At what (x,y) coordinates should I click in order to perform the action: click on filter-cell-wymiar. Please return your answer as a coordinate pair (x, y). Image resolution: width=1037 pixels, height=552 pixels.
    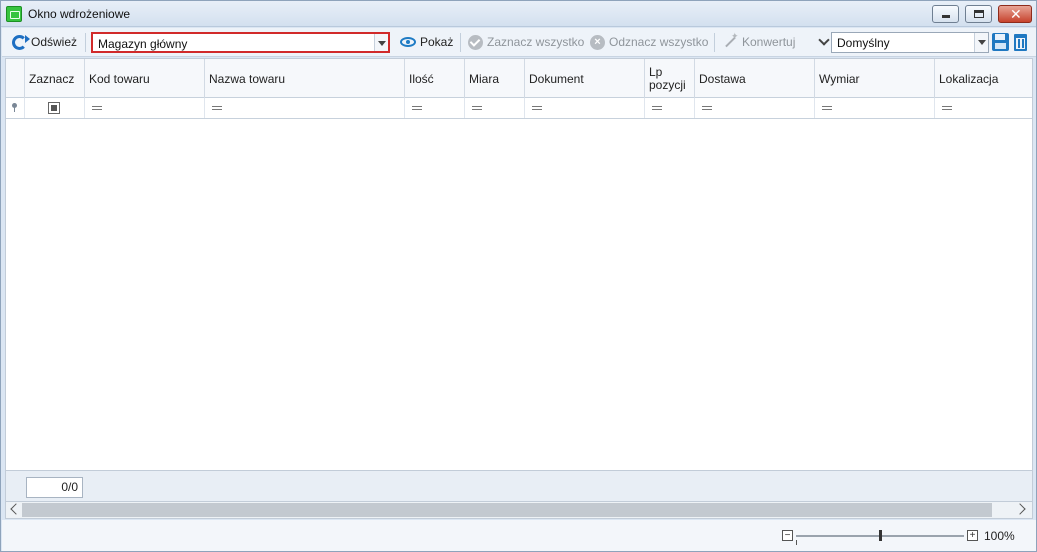
    Looking at the image, I should click on (875, 108).